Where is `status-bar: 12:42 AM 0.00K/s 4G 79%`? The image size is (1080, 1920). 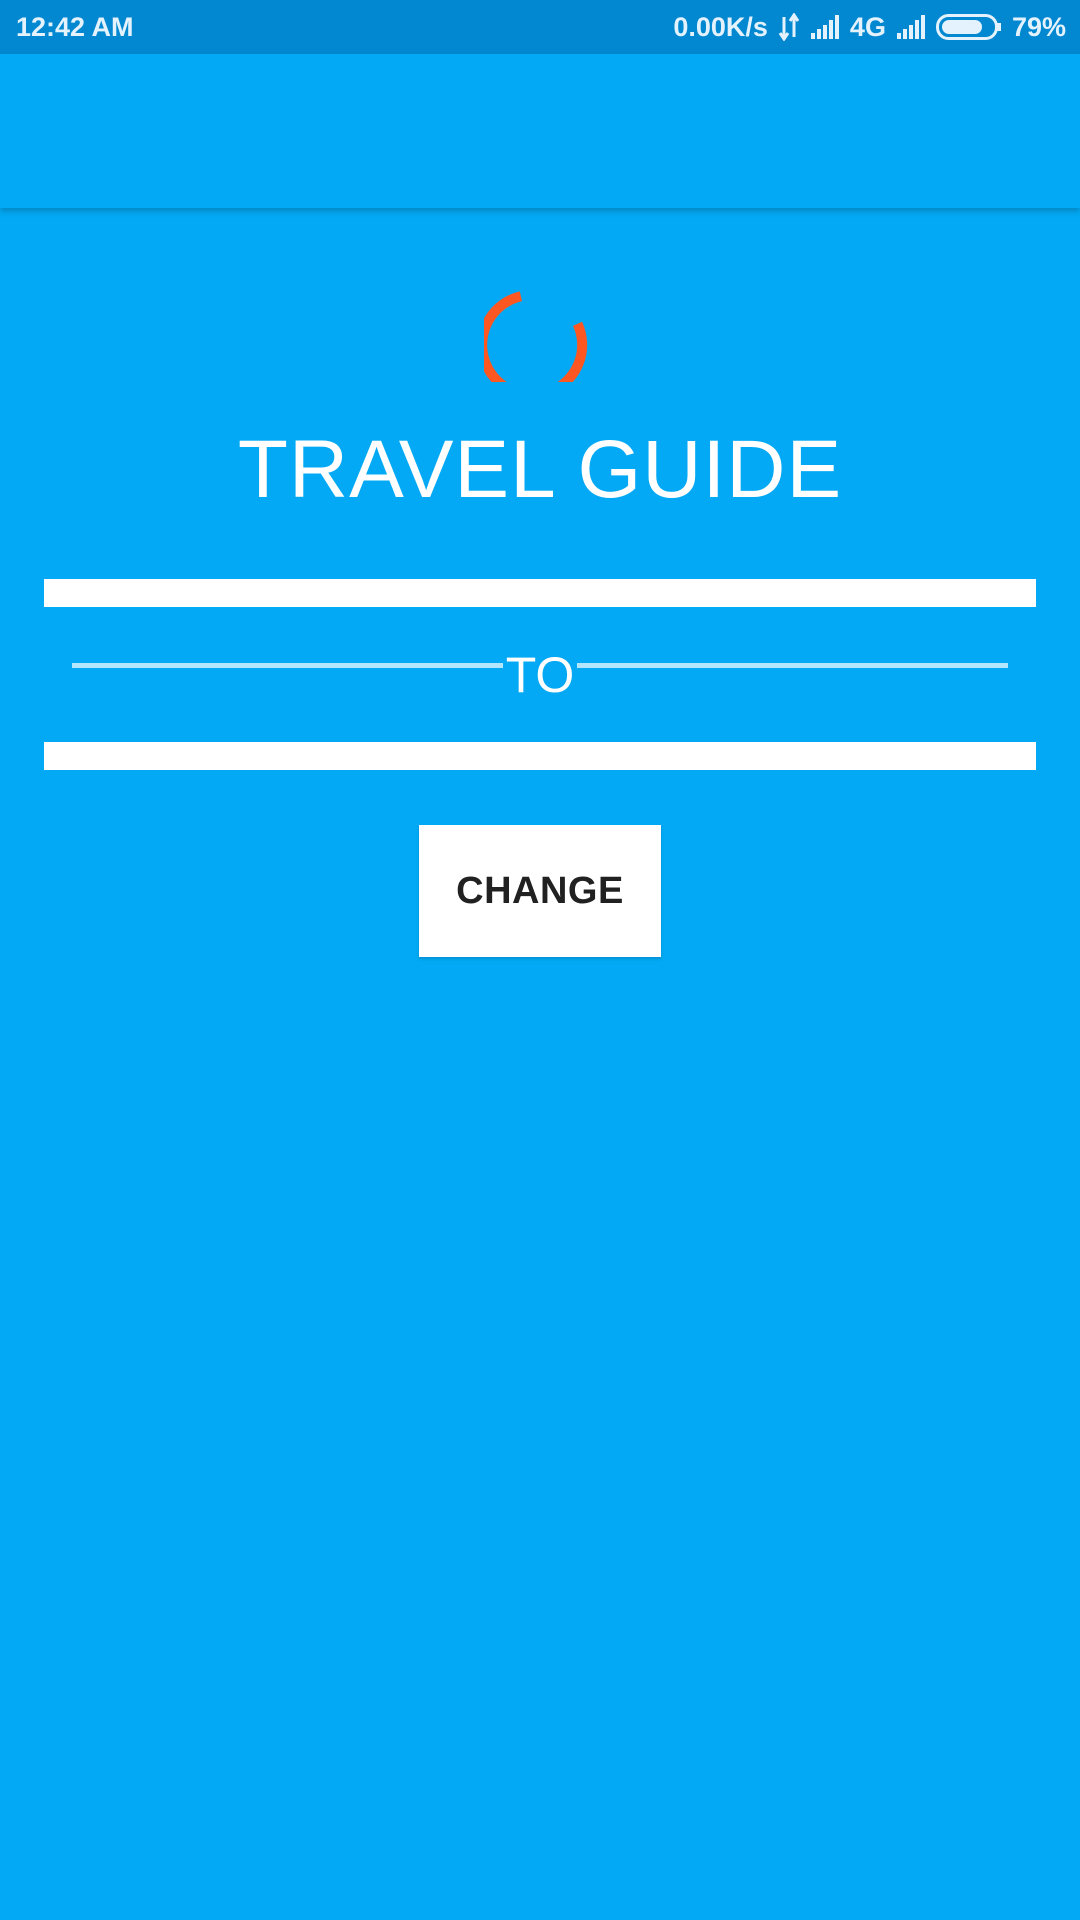
status-bar: 12:42 AM 0.00K/s 4G 79% is located at coordinates (540, 27).